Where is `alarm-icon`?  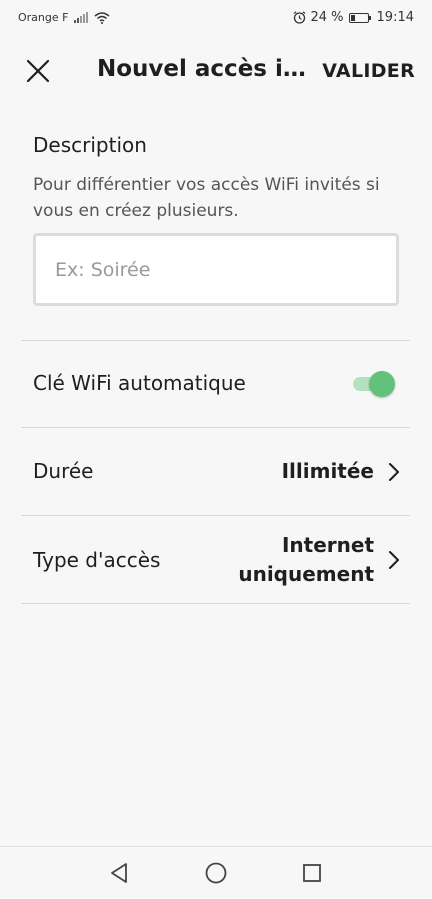
alarm-icon is located at coordinates (299, 17).